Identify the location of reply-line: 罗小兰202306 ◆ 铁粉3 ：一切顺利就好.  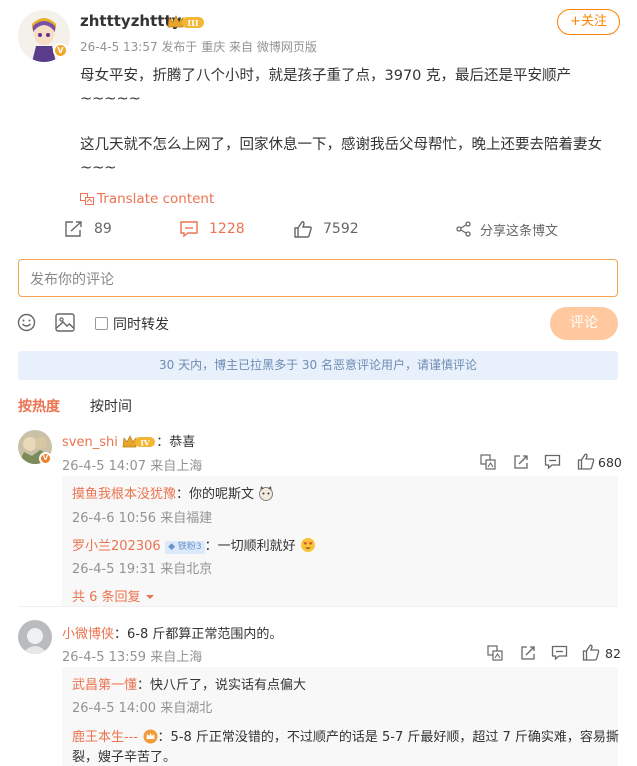
(194, 544).